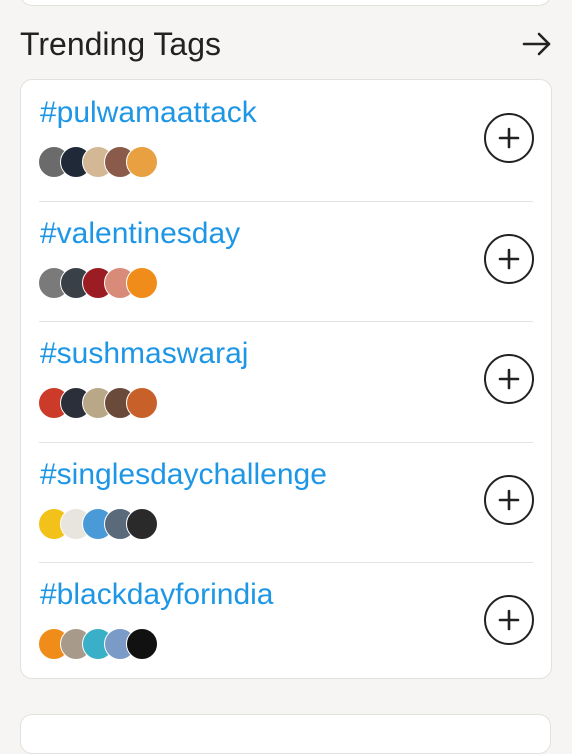 The width and height of the screenshot is (572, 754). What do you see at coordinates (287, 44) in the screenshot?
I see `trending-tags-header: Trending Tags` at bounding box center [287, 44].